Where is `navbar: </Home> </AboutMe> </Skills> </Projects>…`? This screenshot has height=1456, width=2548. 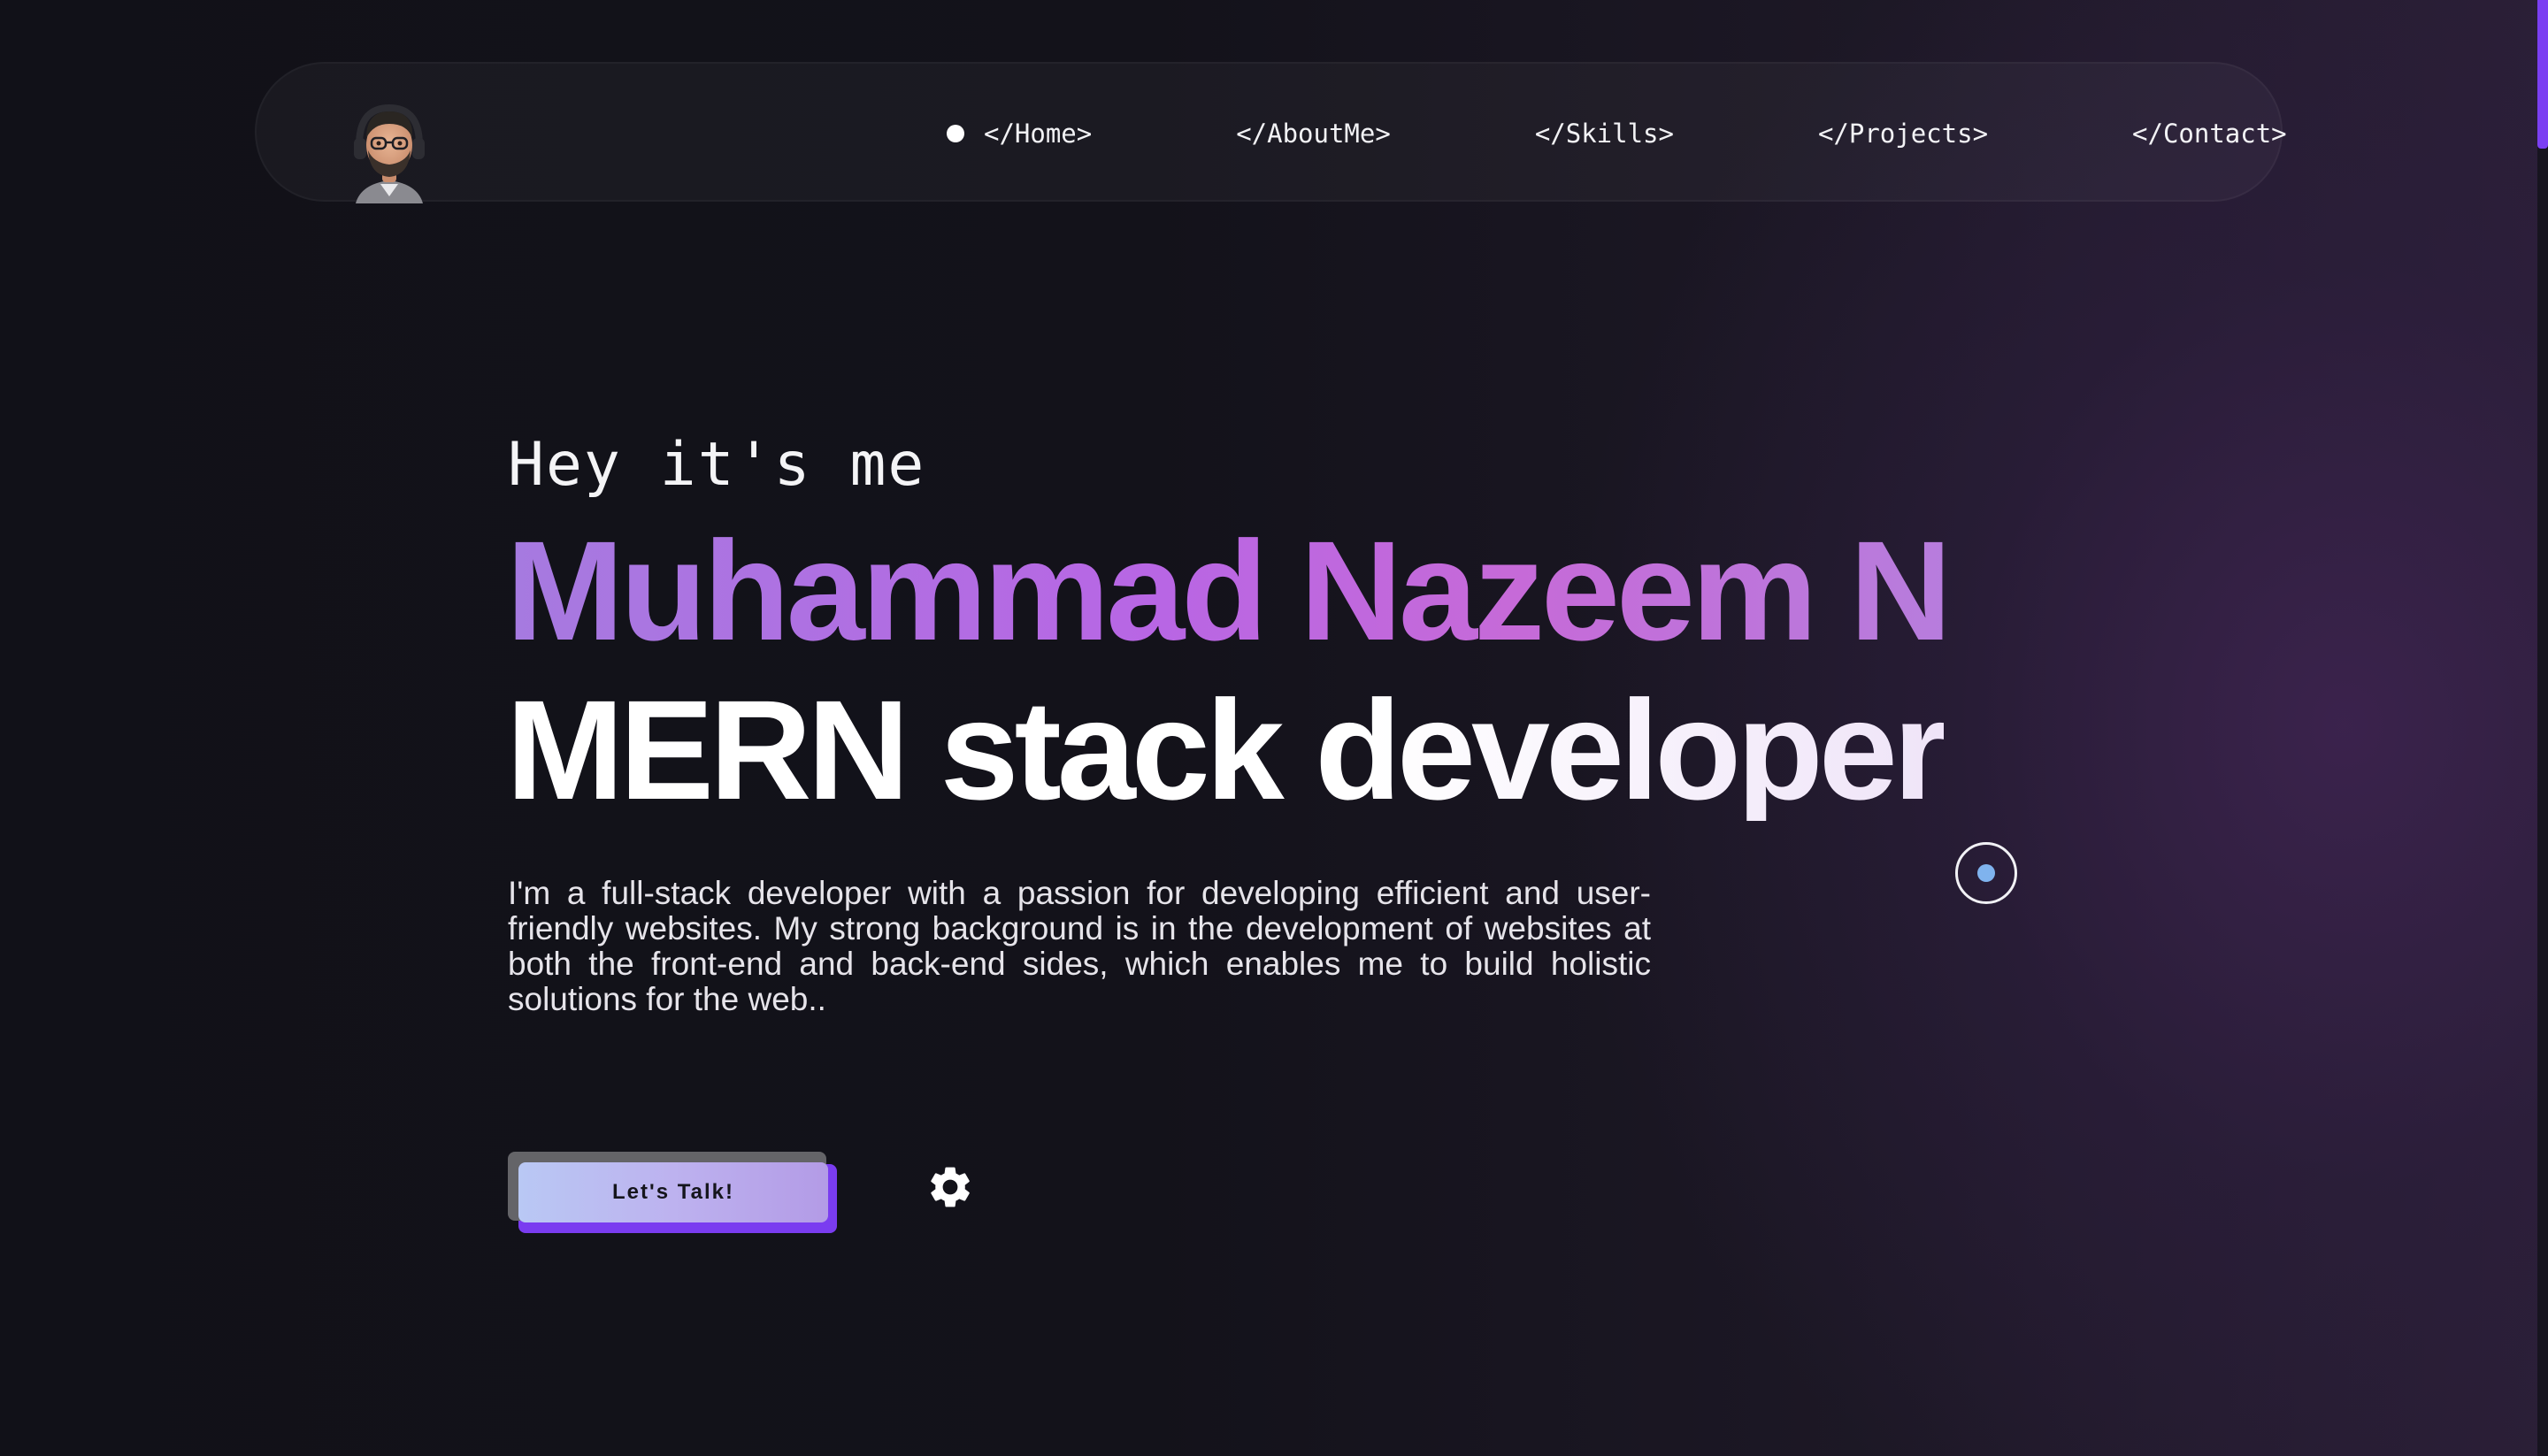
navbar: </Home> </AboutMe> </Skills> </Projects>… is located at coordinates (1271, 132).